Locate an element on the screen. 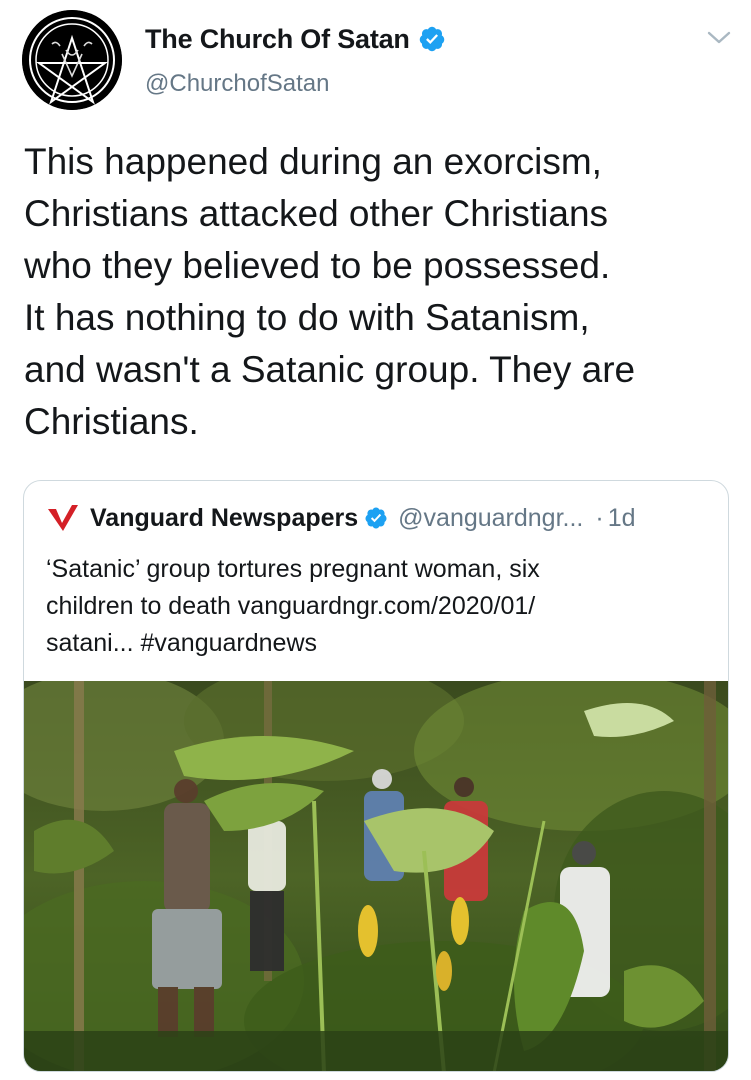 The image size is (751, 1080). author-handle: @ChurchofSatan is located at coordinates (237, 84).